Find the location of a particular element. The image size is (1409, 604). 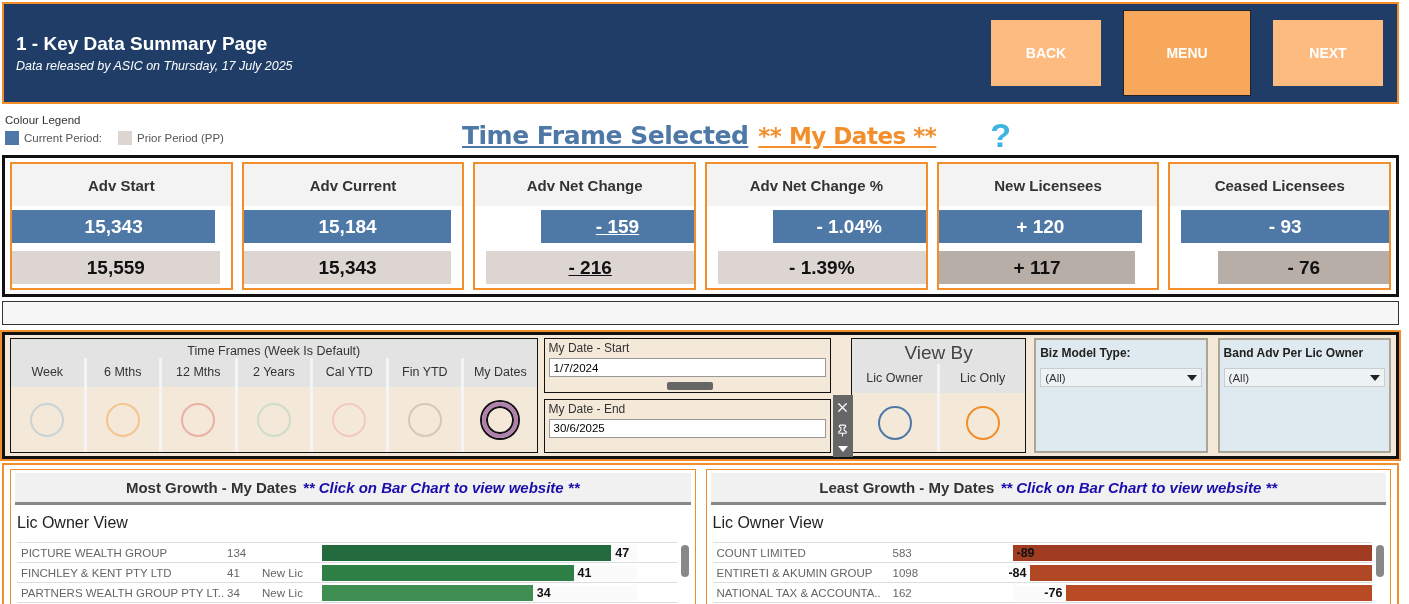

date-field: 1/7/2024 is located at coordinates (687, 367).